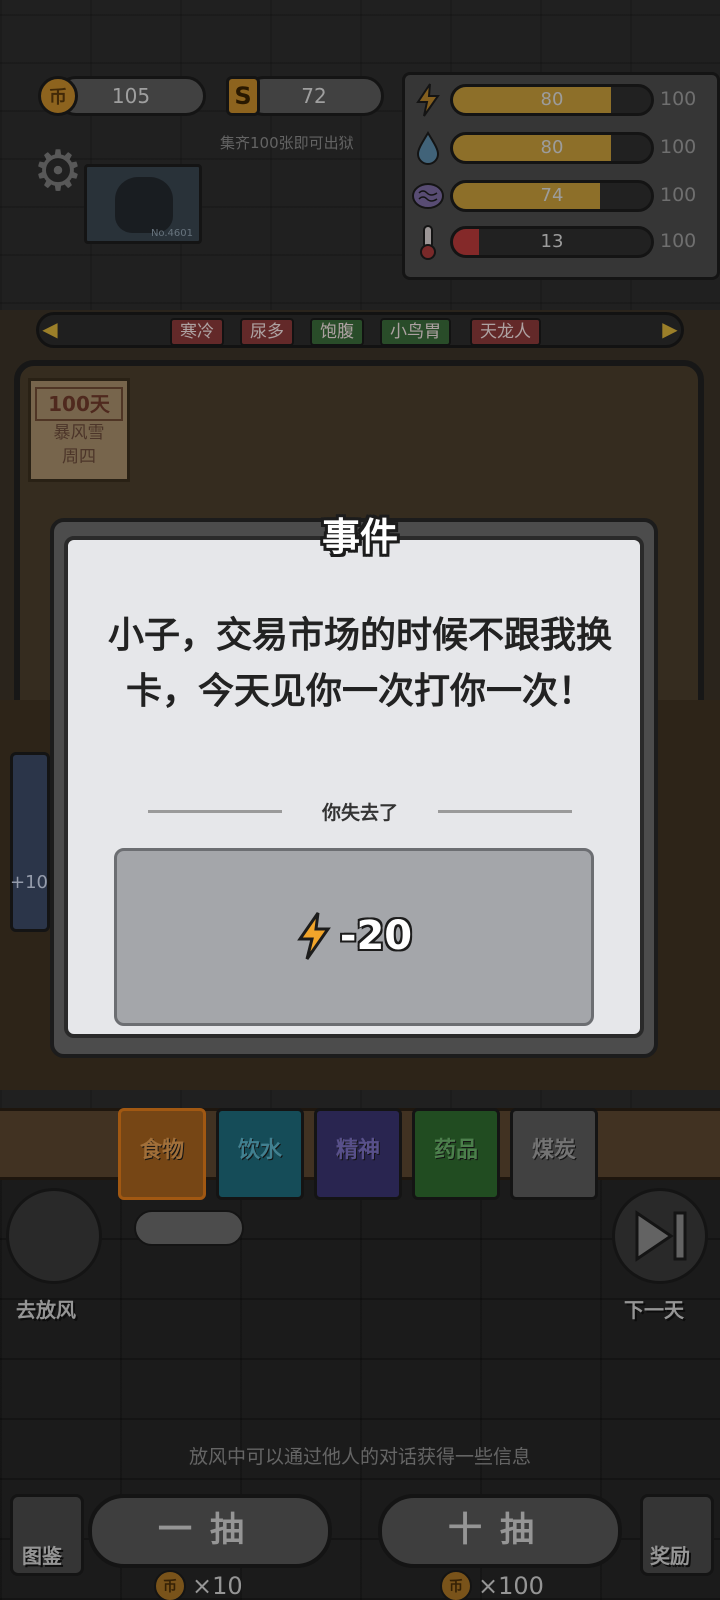 The height and width of the screenshot is (1600, 720). Describe the element at coordinates (359, 663) in the screenshot. I see `event-message: 小子，交易市场的时候不跟我换卡，今天见你一次打你一次！` at that location.